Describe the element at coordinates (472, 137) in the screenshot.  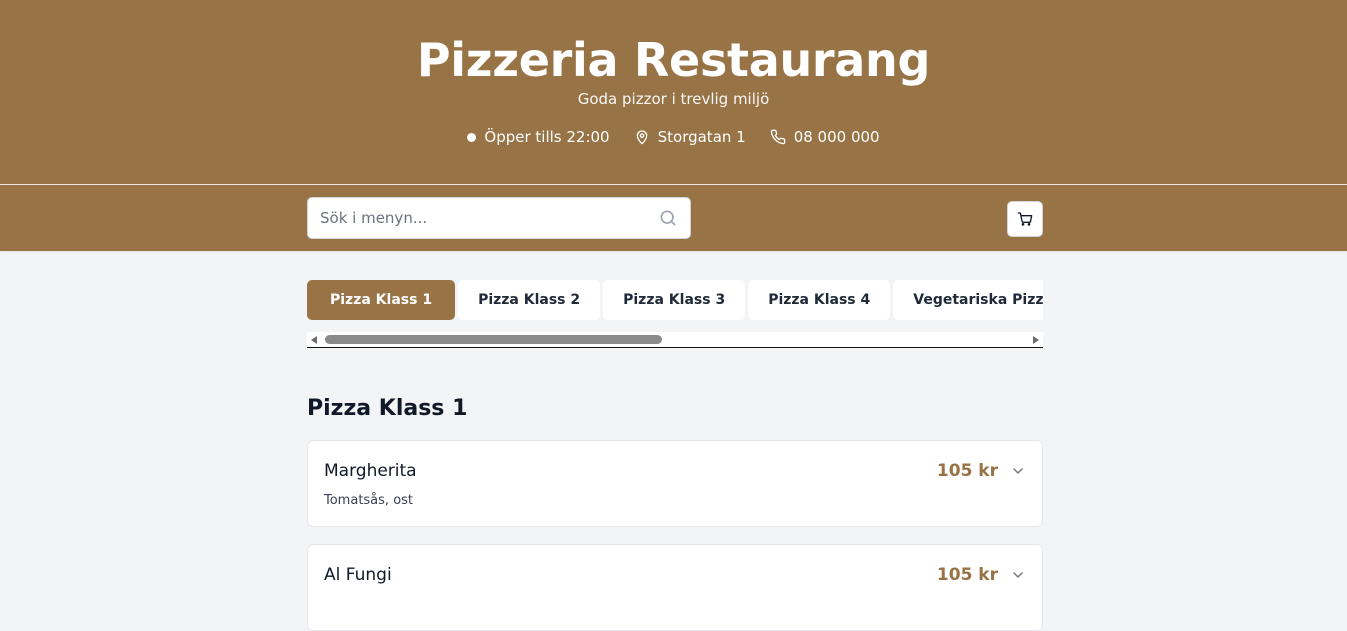
I see `open-status-dot-icon` at that location.